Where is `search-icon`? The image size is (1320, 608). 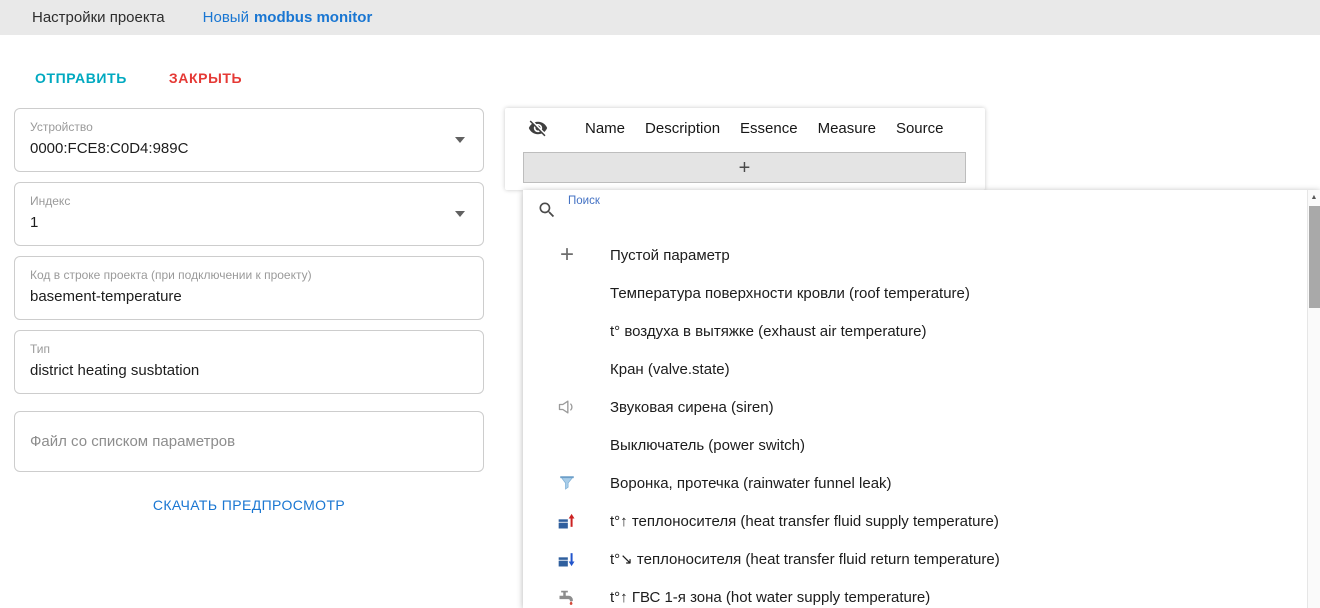
search-icon is located at coordinates (547, 212).